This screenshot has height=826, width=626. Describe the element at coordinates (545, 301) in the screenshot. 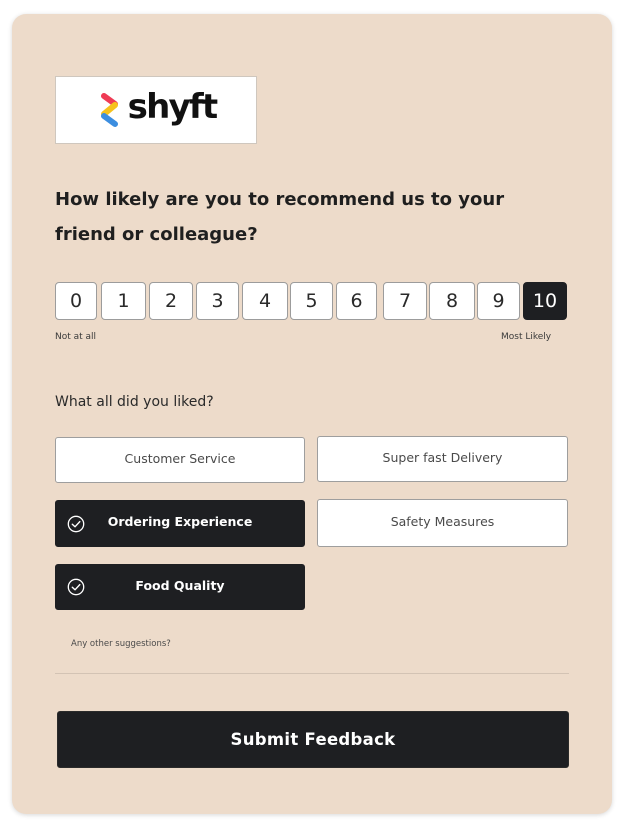

I see `scale-option-10: 10` at that location.